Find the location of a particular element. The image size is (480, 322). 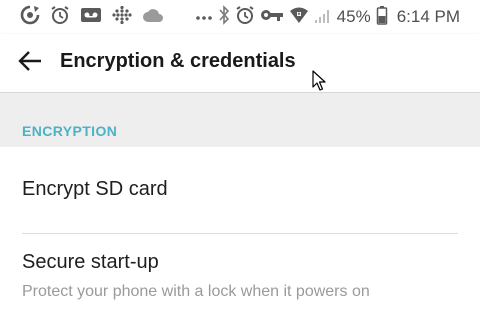

wifi-icon is located at coordinates (299, 17).